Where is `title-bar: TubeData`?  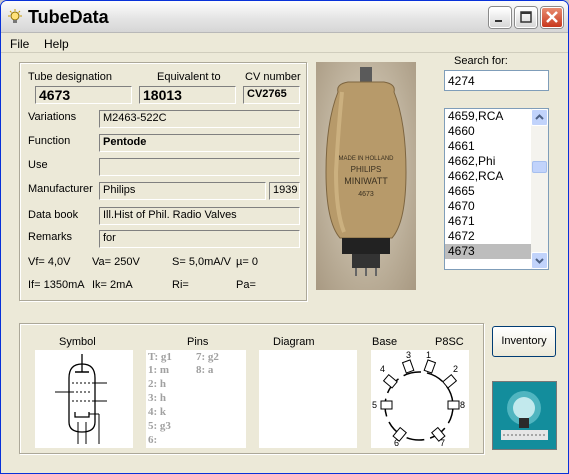
title-bar: TubeData is located at coordinates (284, 17).